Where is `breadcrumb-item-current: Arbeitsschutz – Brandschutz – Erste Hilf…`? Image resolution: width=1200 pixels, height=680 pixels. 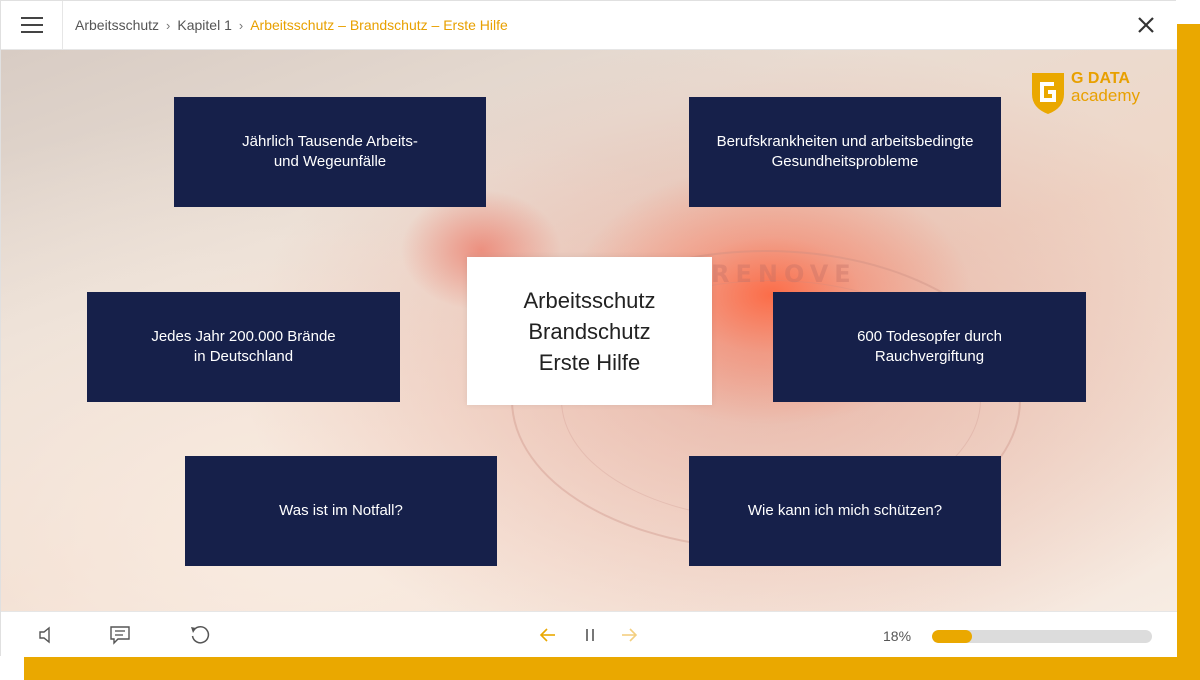 breadcrumb-item-current: Arbeitsschutz – Brandschutz – Erste Hilf… is located at coordinates (379, 25).